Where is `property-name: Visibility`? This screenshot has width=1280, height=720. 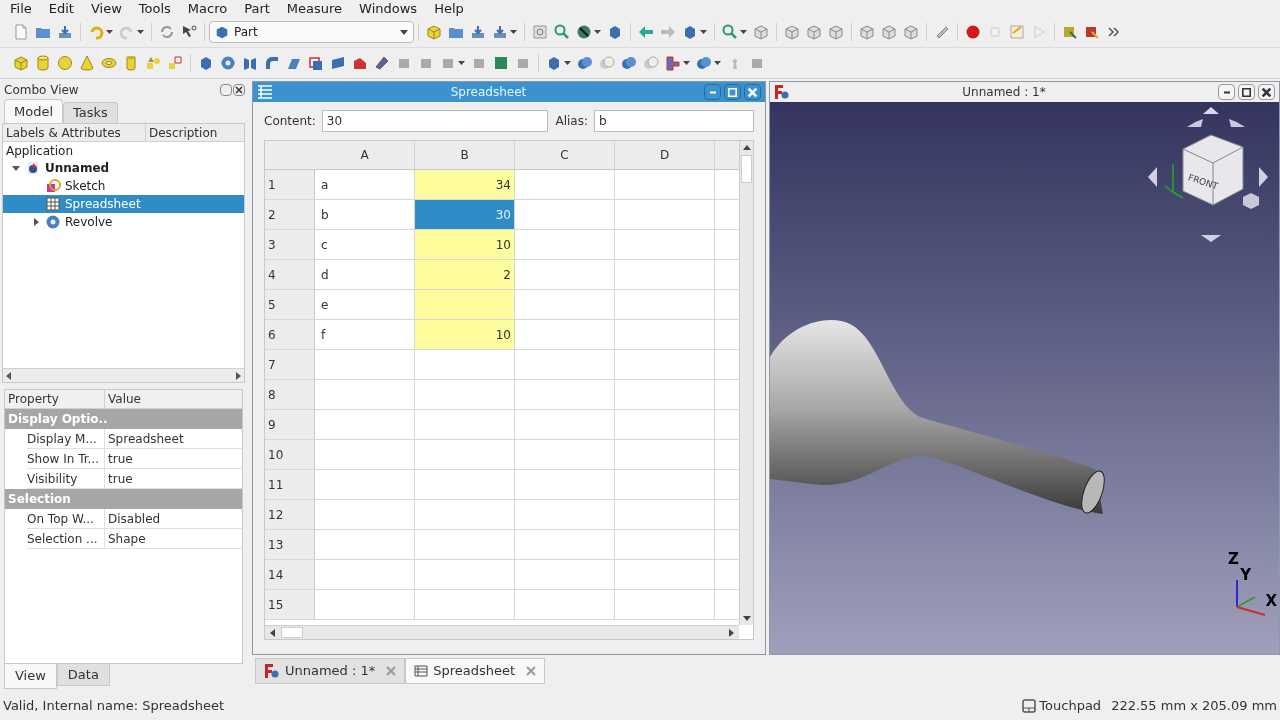 property-name: Visibility is located at coordinates (66, 478).